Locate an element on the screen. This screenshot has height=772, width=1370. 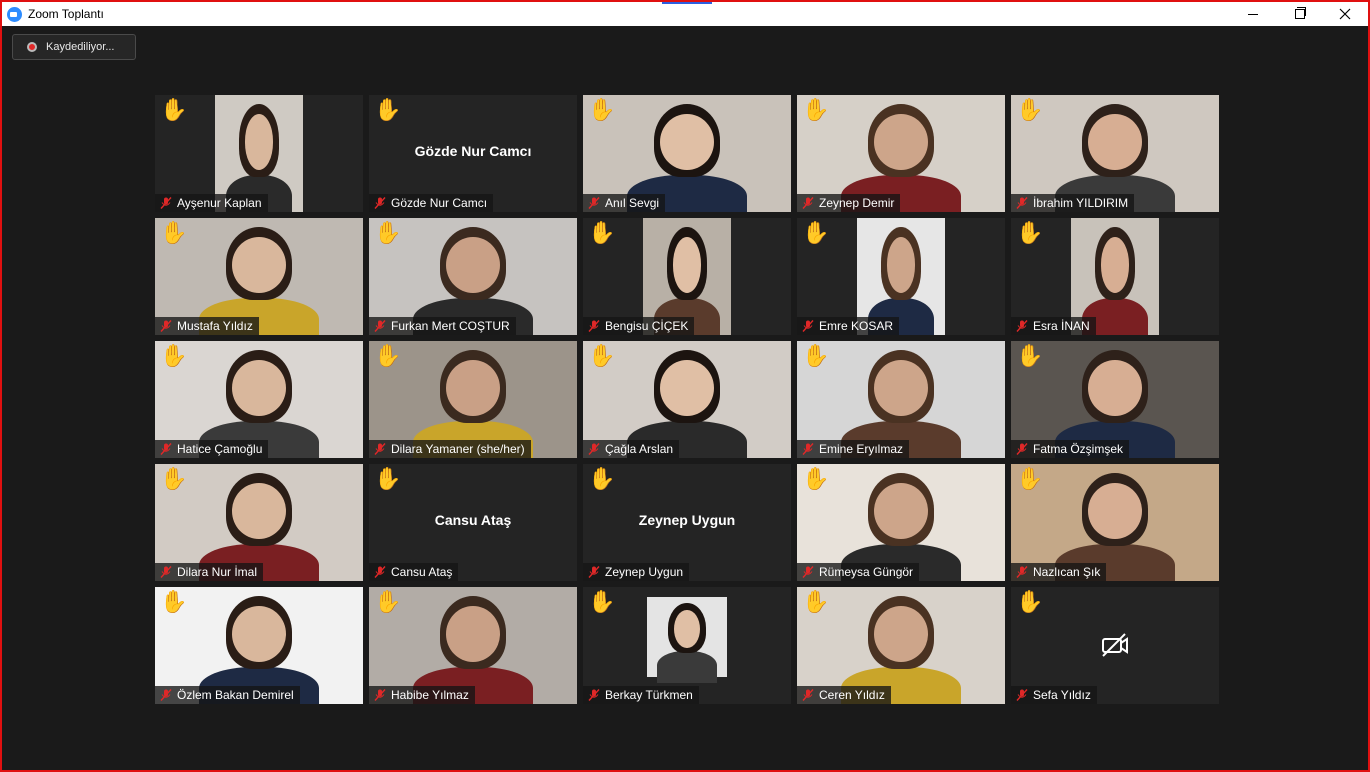
participant-name: Cansu Ataş is located at coordinates (422, 572).